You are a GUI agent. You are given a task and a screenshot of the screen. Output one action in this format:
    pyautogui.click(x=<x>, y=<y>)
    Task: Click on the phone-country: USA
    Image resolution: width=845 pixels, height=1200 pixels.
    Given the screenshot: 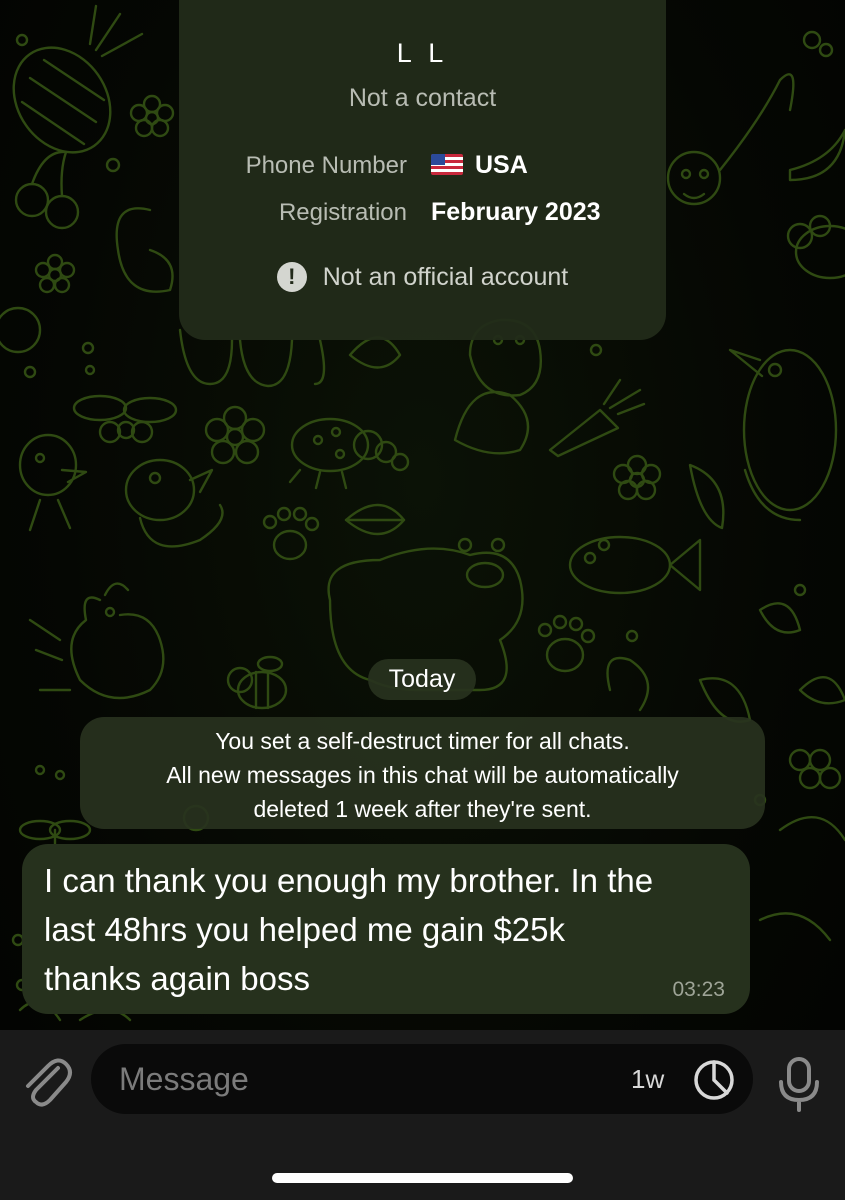 What is the action you would take?
    pyautogui.click(x=501, y=165)
    